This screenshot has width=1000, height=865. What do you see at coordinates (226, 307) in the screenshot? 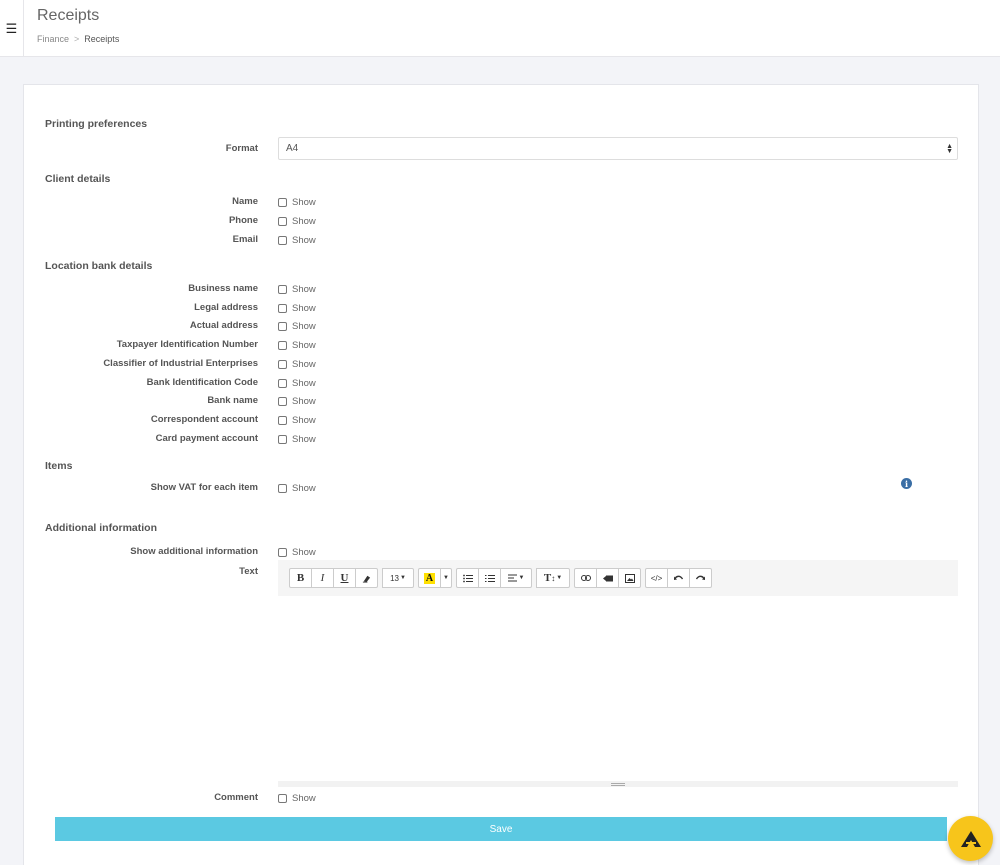
I see `bank-rows-label: Legal address` at bounding box center [226, 307].